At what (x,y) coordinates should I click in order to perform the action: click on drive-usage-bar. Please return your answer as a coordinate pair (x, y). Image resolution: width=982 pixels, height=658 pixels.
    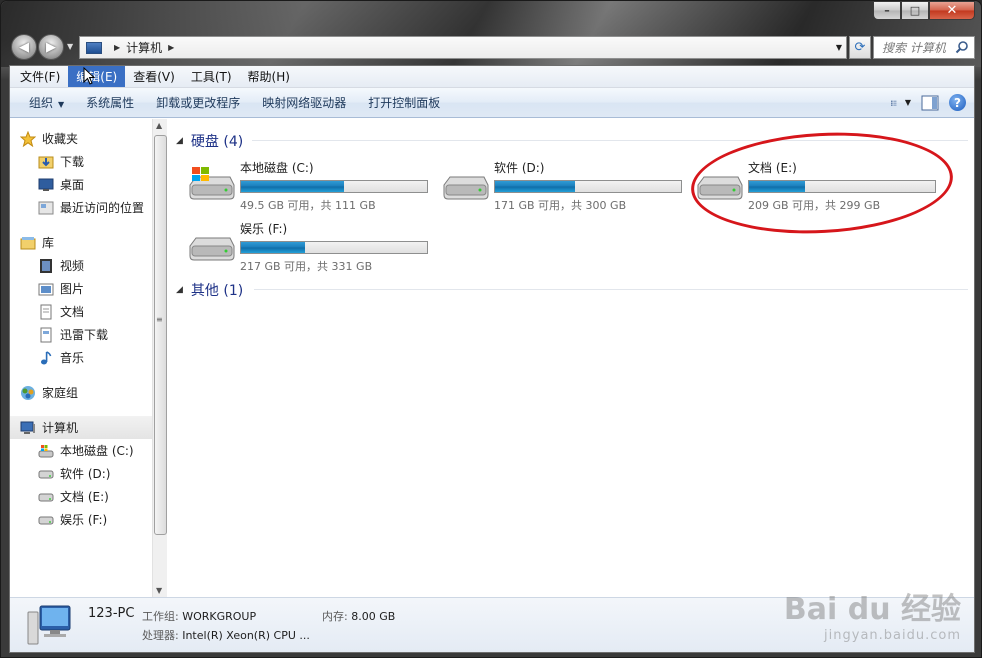
    Looking at the image, I should click on (588, 186).